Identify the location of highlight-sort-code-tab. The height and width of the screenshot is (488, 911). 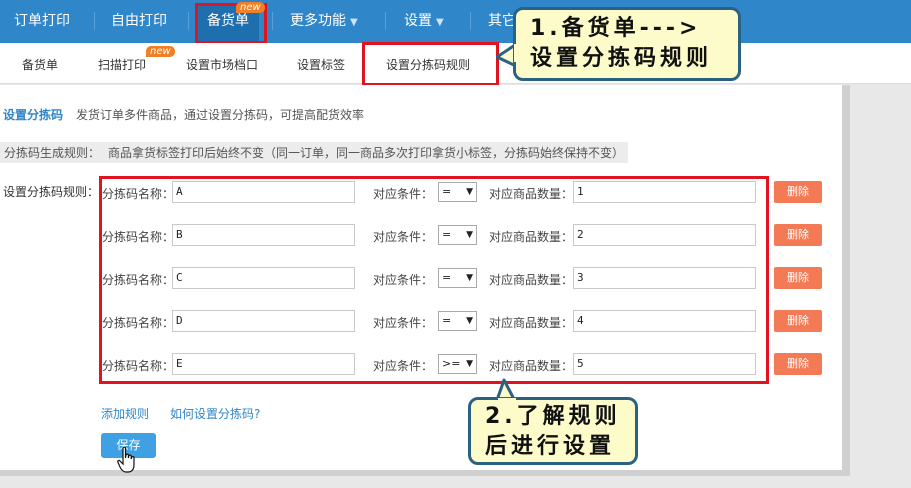
(430, 64).